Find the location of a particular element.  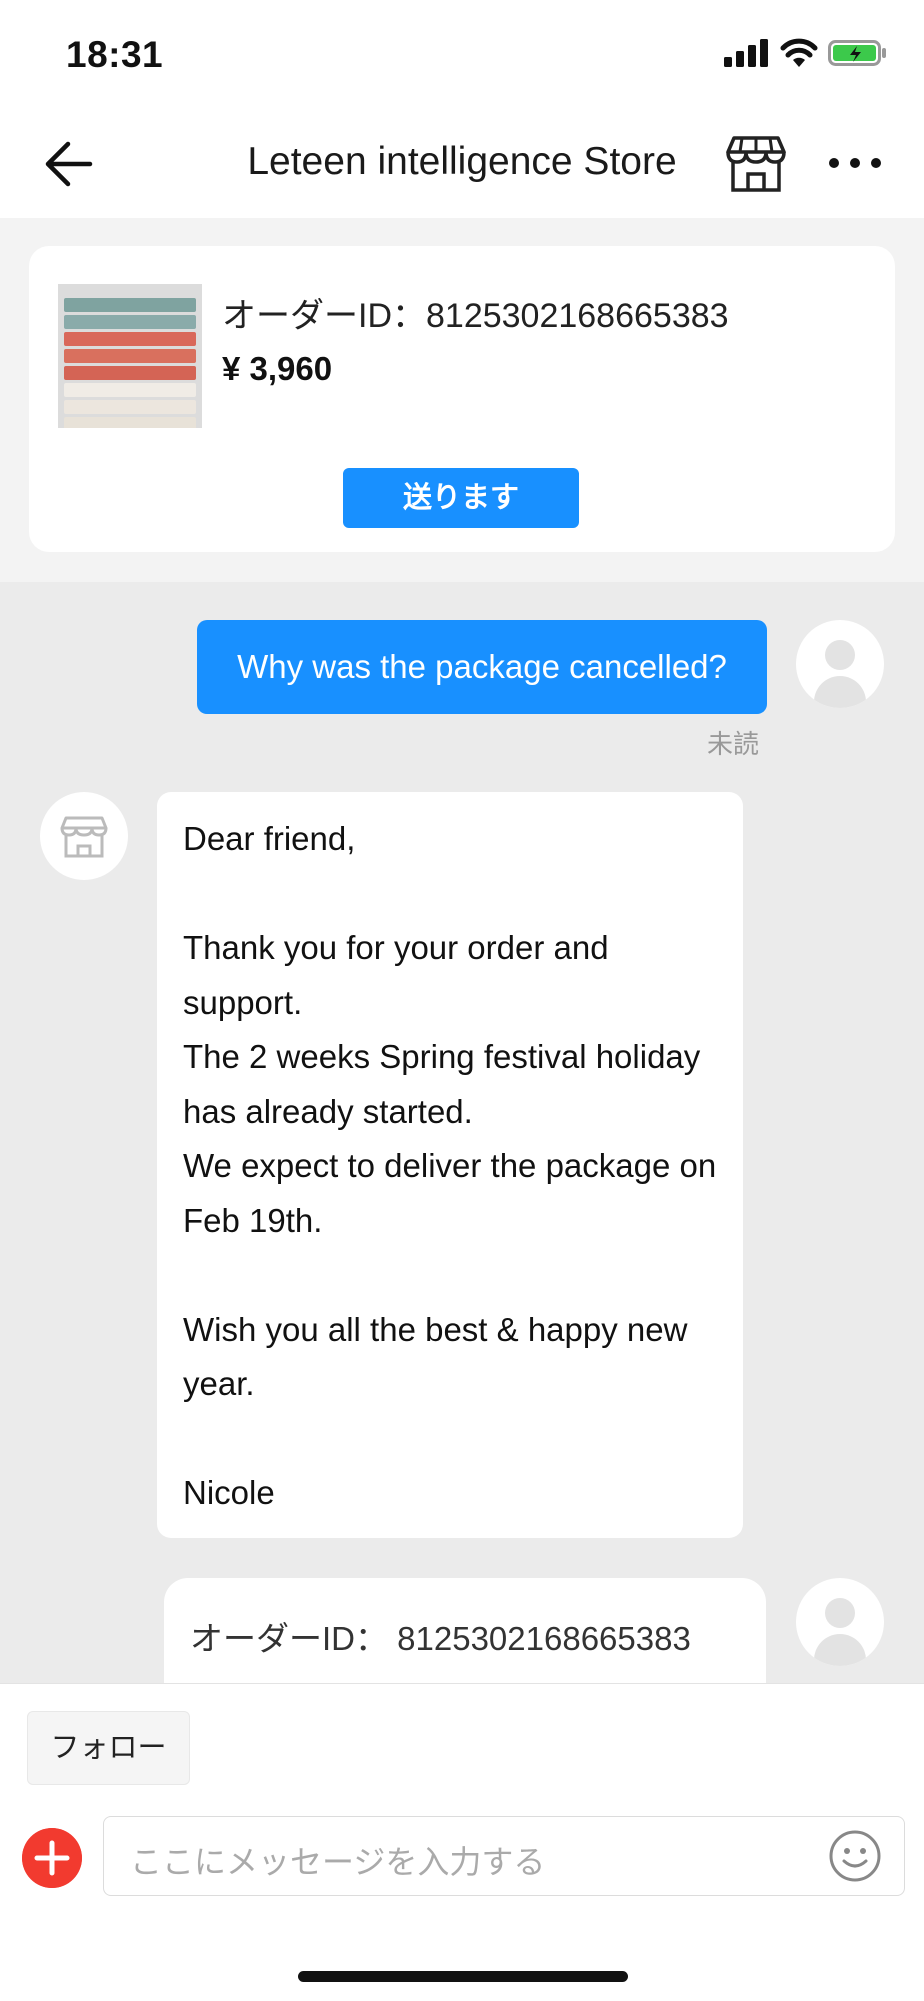

emoji-icon is located at coordinates (855, 1856).